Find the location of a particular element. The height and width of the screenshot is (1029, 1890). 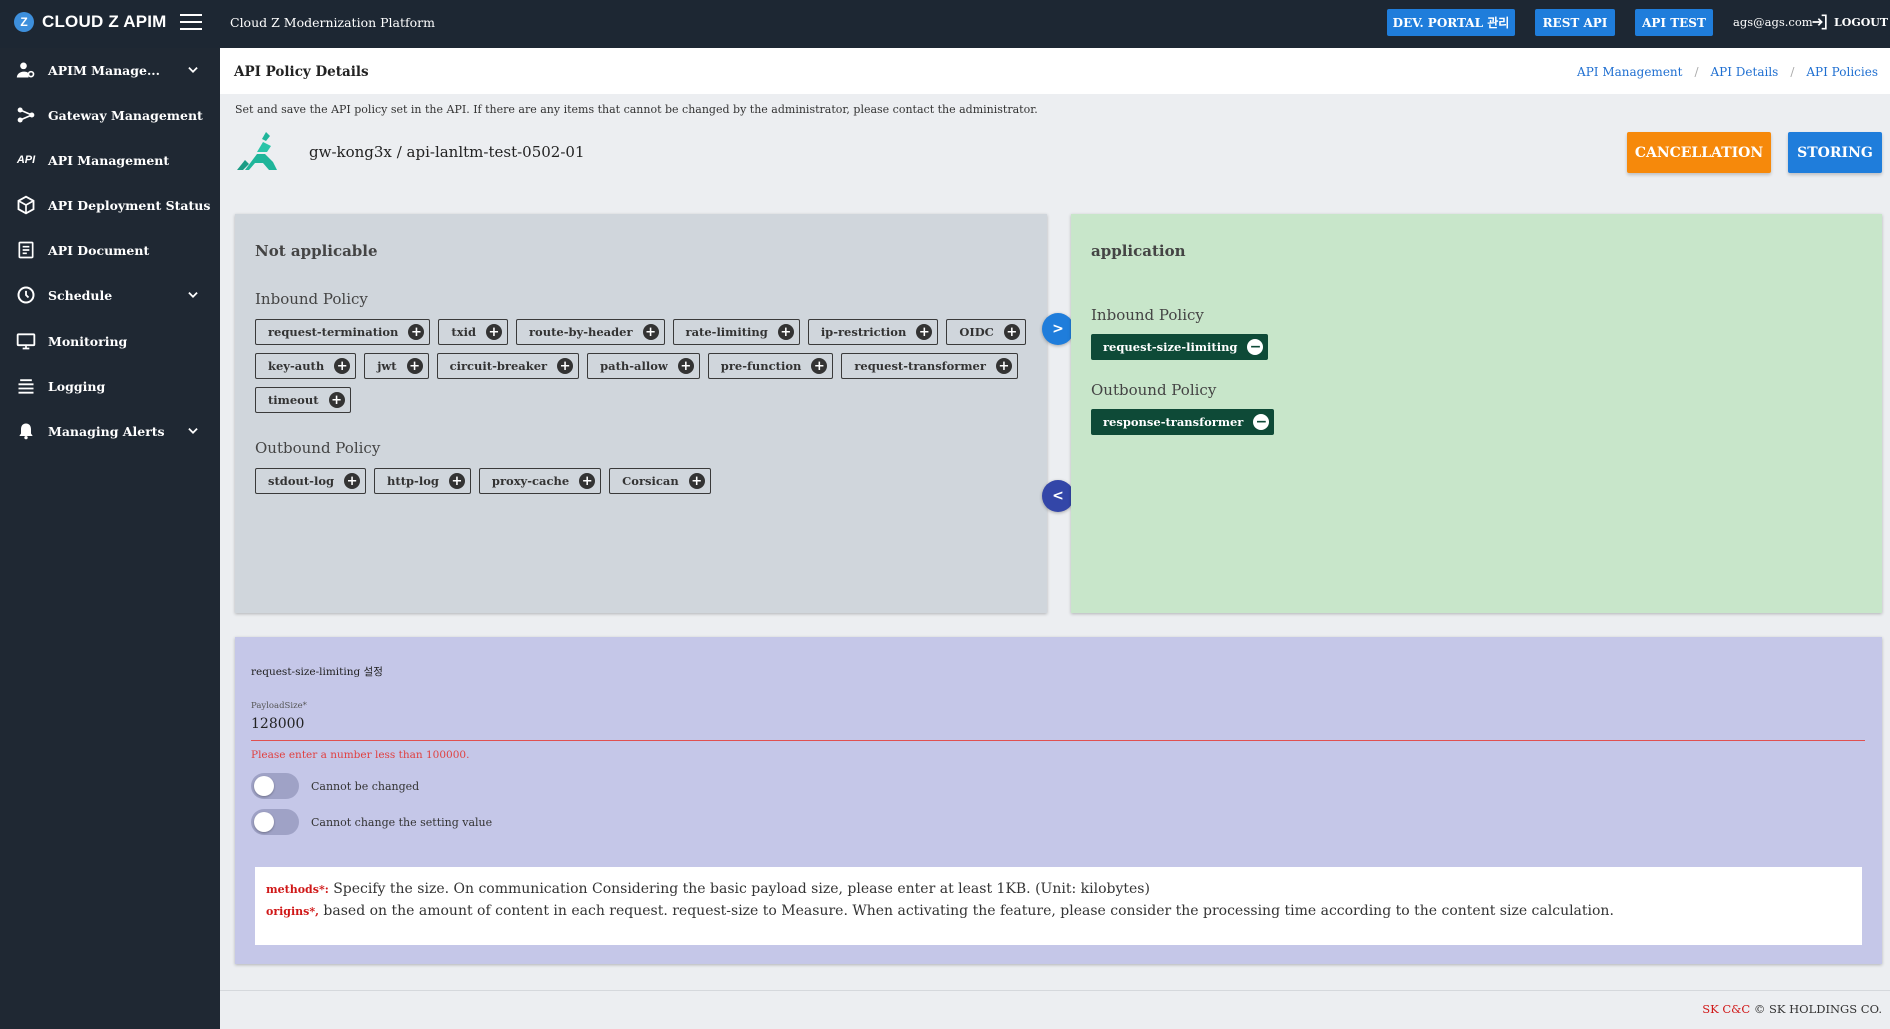

sidebar-item-gateway-management: Gateway Management is located at coordinates (110, 115).